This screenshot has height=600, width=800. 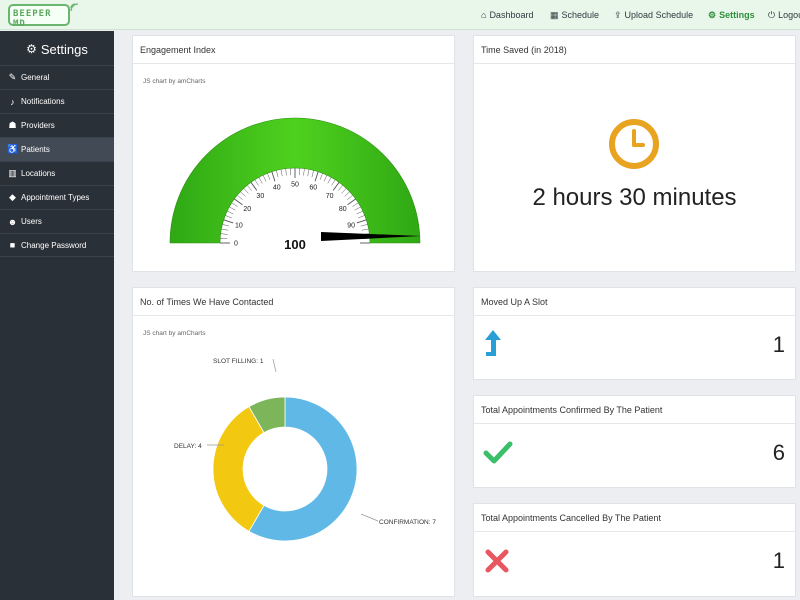 What do you see at coordinates (38, 125) in the screenshot?
I see `sidebar-item-label: Providers` at bounding box center [38, 125].